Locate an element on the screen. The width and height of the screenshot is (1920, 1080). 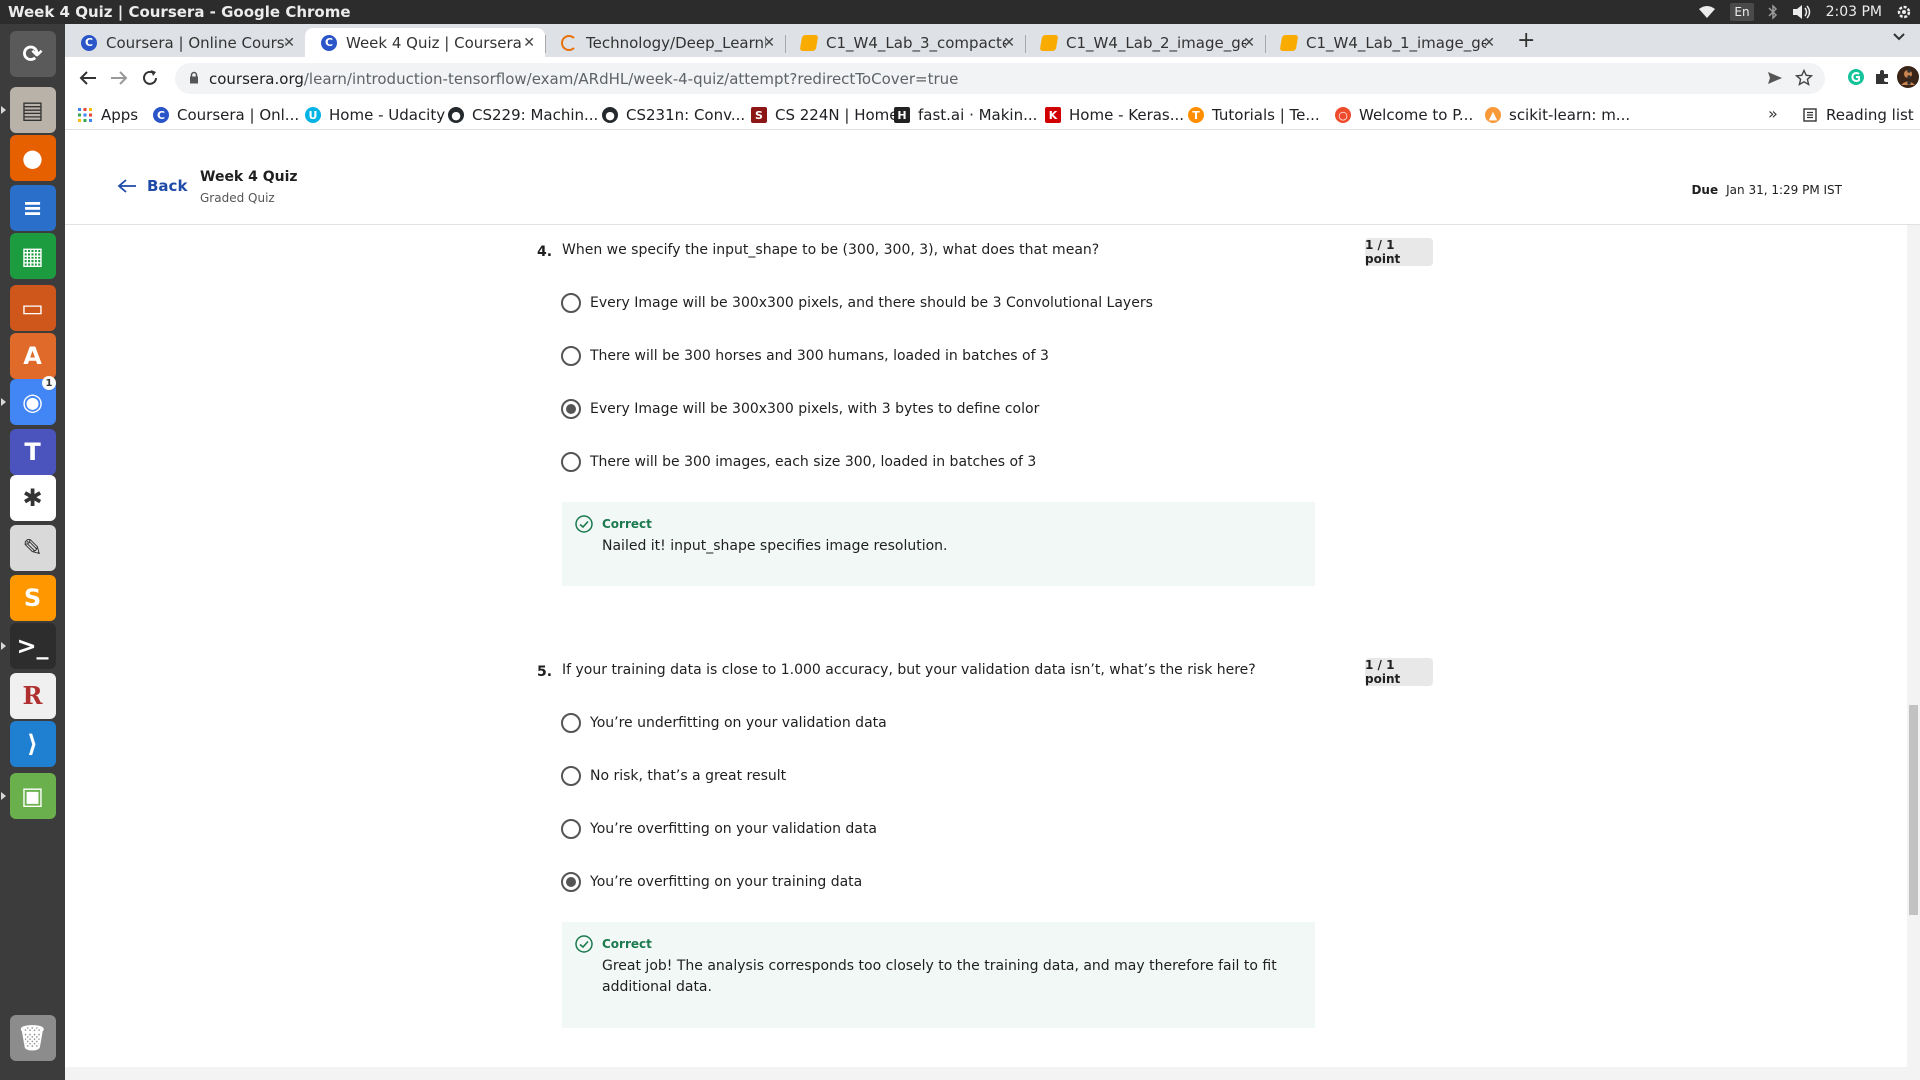
scrollbar-thumb is located at coordinates (1913, 810).